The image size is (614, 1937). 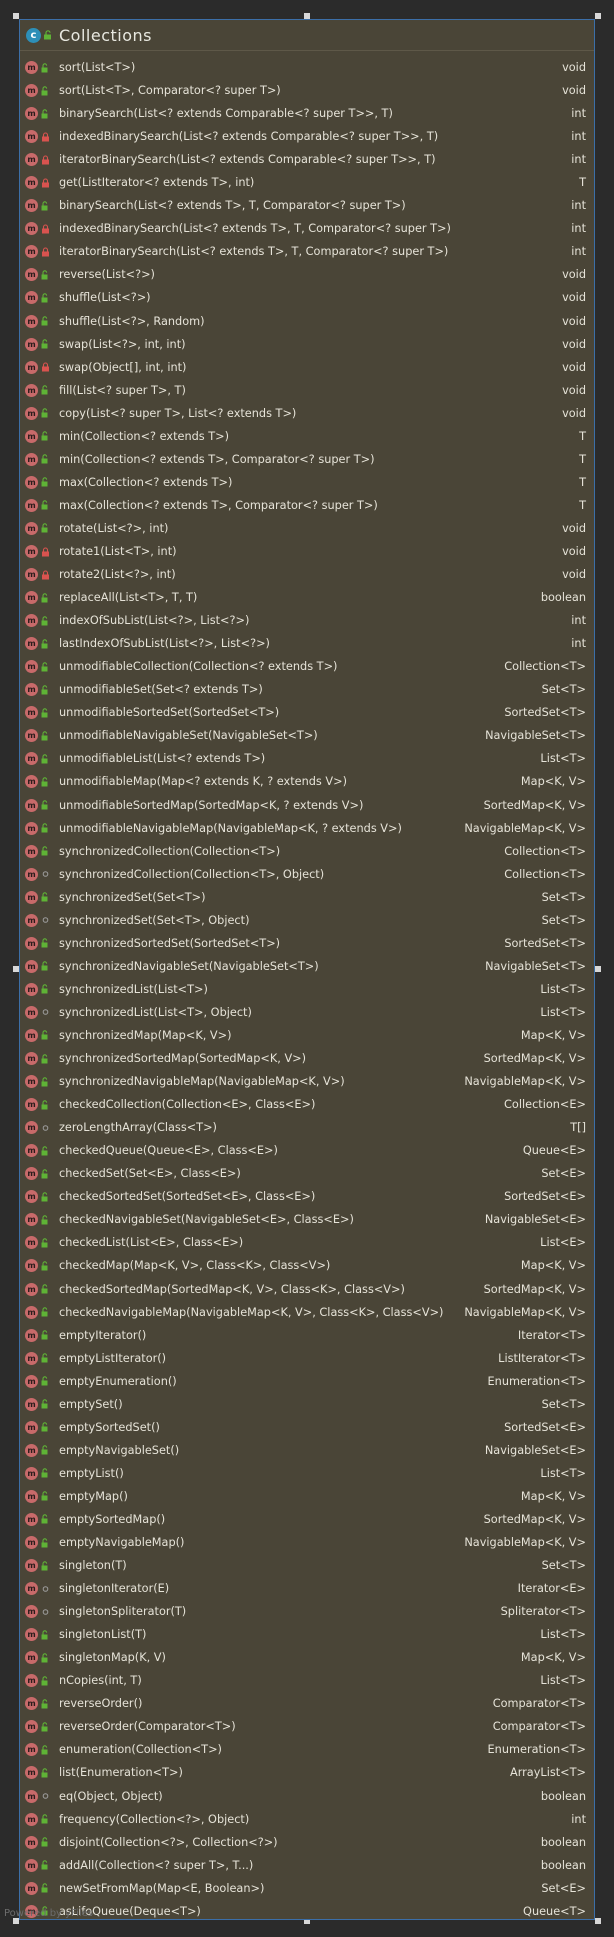 What do you see at coordinates (307, 643) in the screenshot?
I see `method-row: m lastIndexOfSubList(List<?>, List<?>) int` at bounding box center [307, 643].